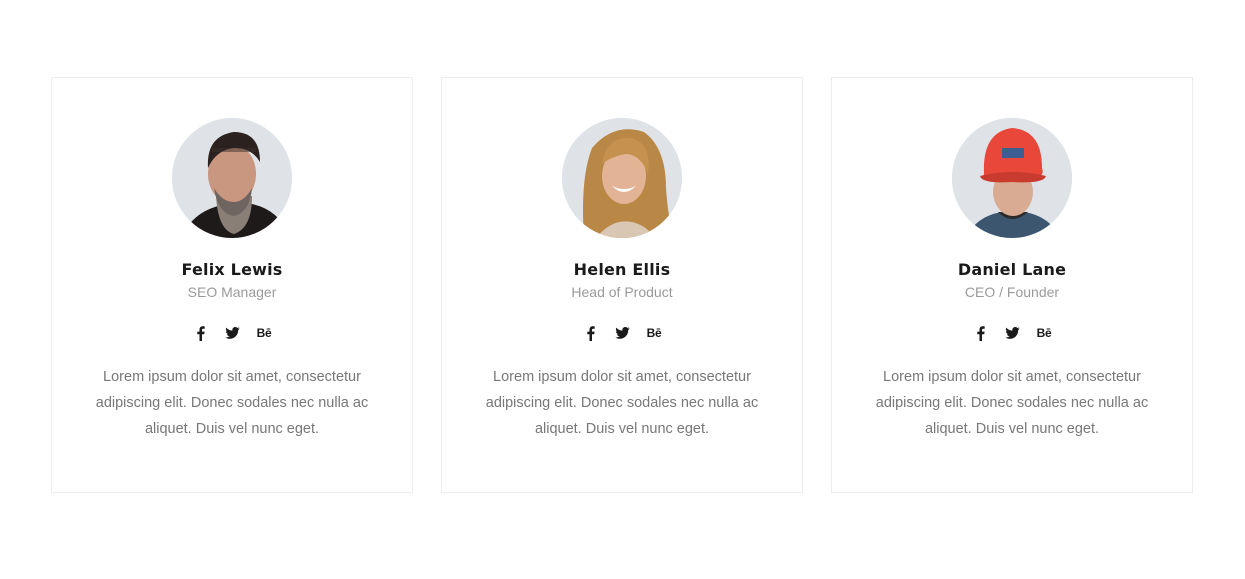  What do you see at coordinates (622, 292) in the screenshot?
I see `member-role: Head of Product` at bounding box center [622, 292].